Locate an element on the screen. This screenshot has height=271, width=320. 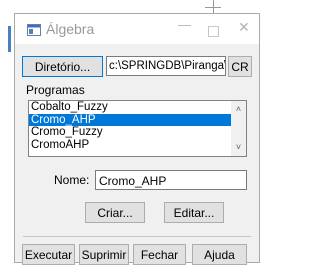
cr-button: CR is located at coordinates (240, 66).